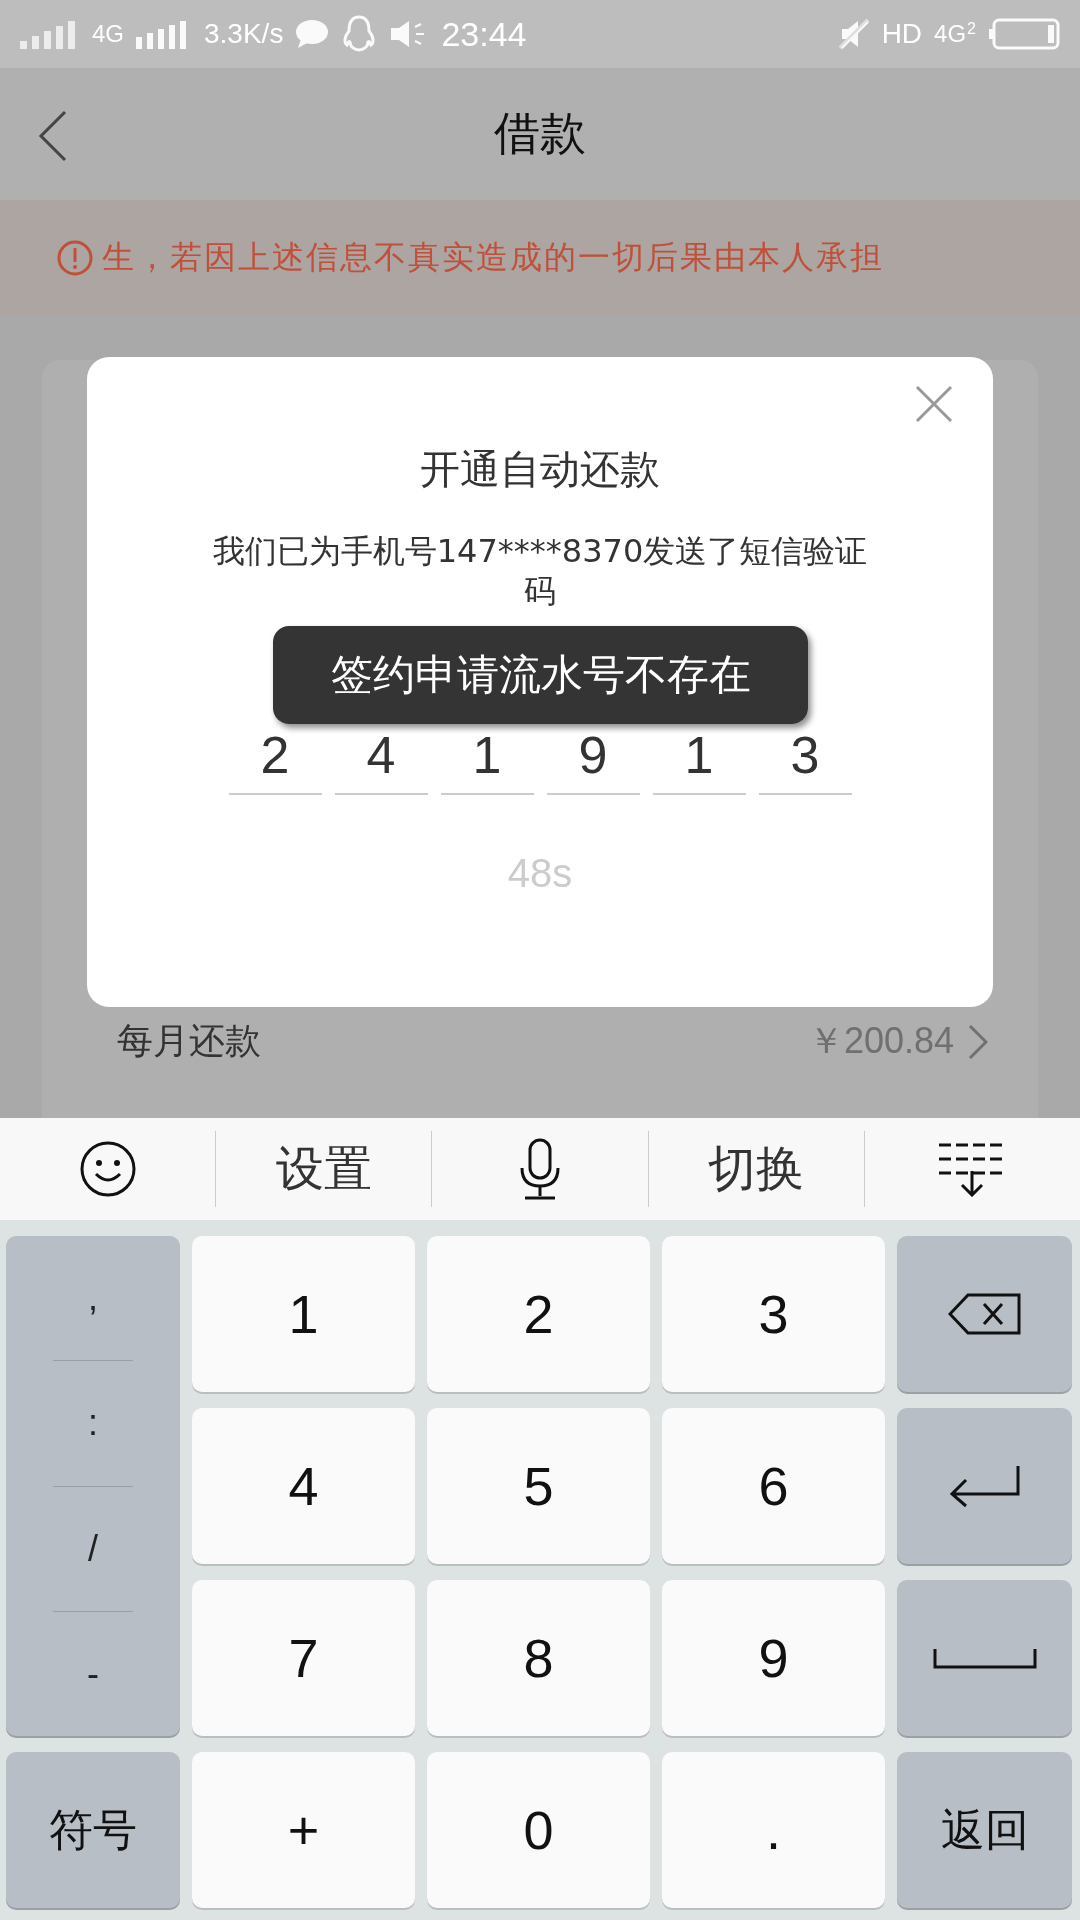 Image resolution: width=1080 pixels, height=1920 pixels. What do you see at coordinates (484, 34) in the screenshot?
I see `clock-time: 23:44` at bounding box center [484, 34].